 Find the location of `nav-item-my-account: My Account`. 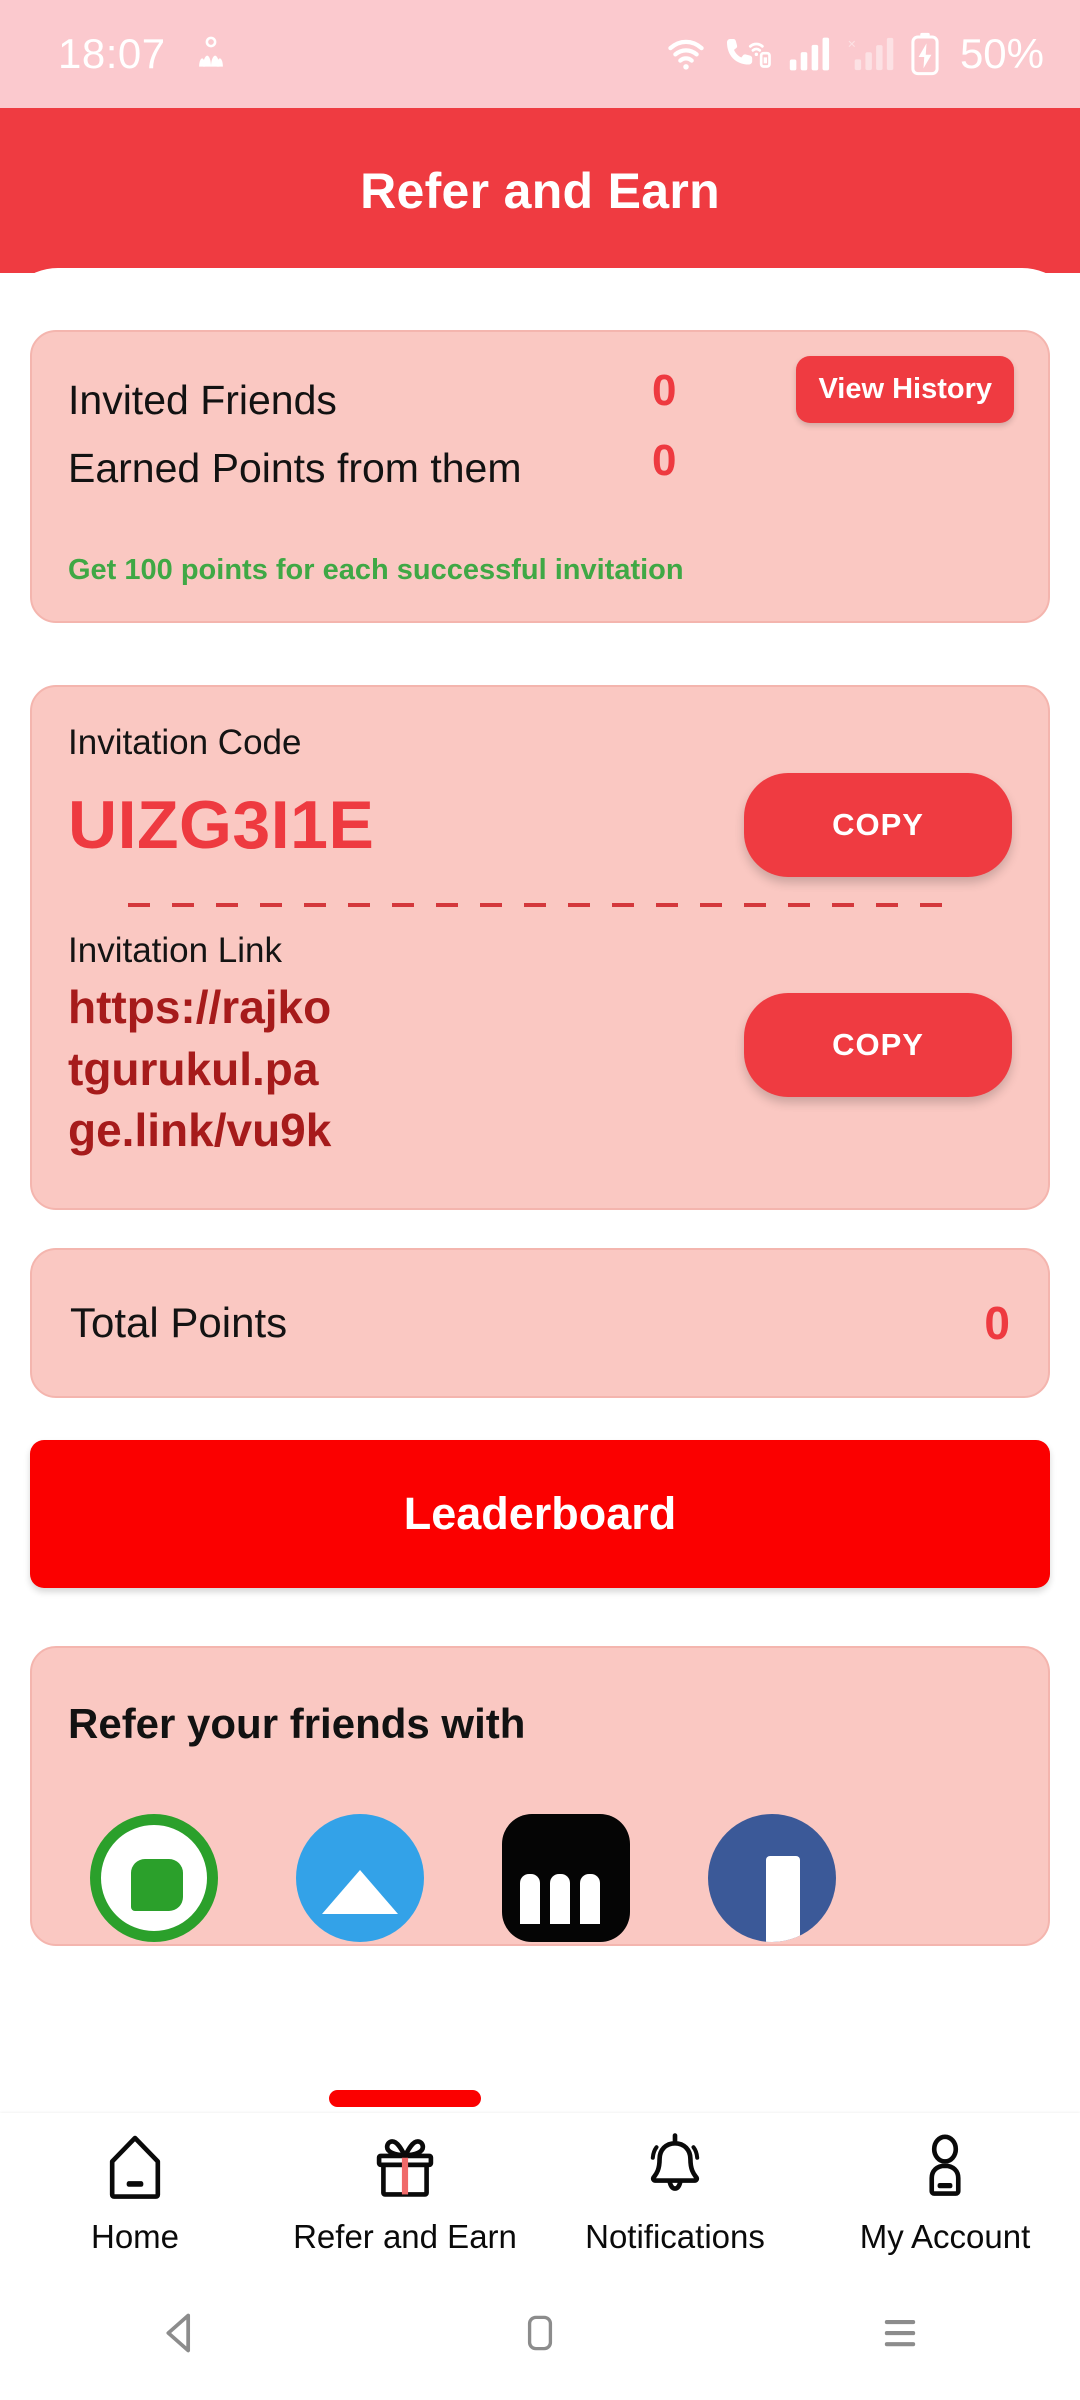

nav-item-my-account: My Account is located at coordinates (945, 2191).